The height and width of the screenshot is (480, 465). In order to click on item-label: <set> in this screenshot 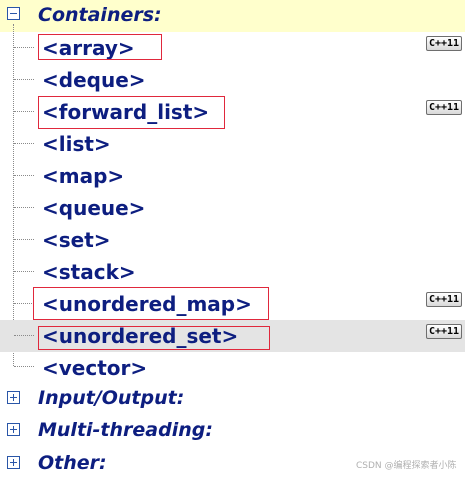, I will do `click(76, 240)`.